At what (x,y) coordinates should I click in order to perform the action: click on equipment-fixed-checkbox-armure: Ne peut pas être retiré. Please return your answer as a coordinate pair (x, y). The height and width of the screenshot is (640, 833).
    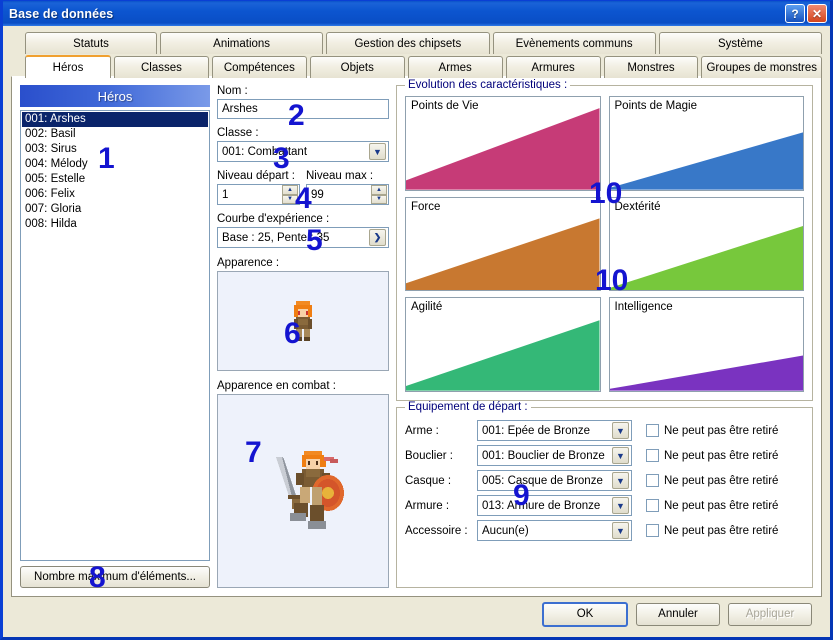
    Looking at the image, I should click on (712, 505).